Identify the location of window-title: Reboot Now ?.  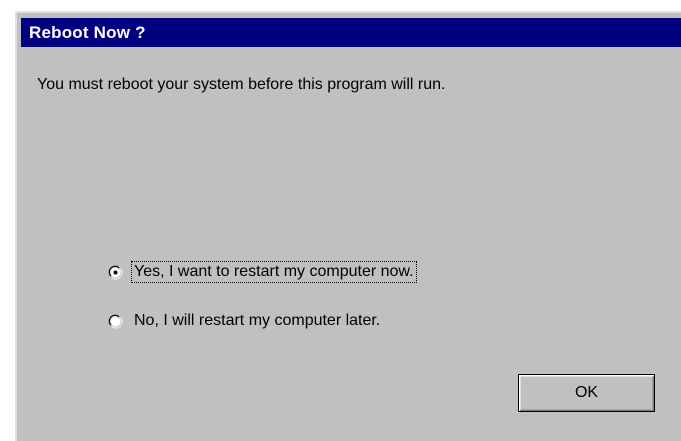
(87, 32).